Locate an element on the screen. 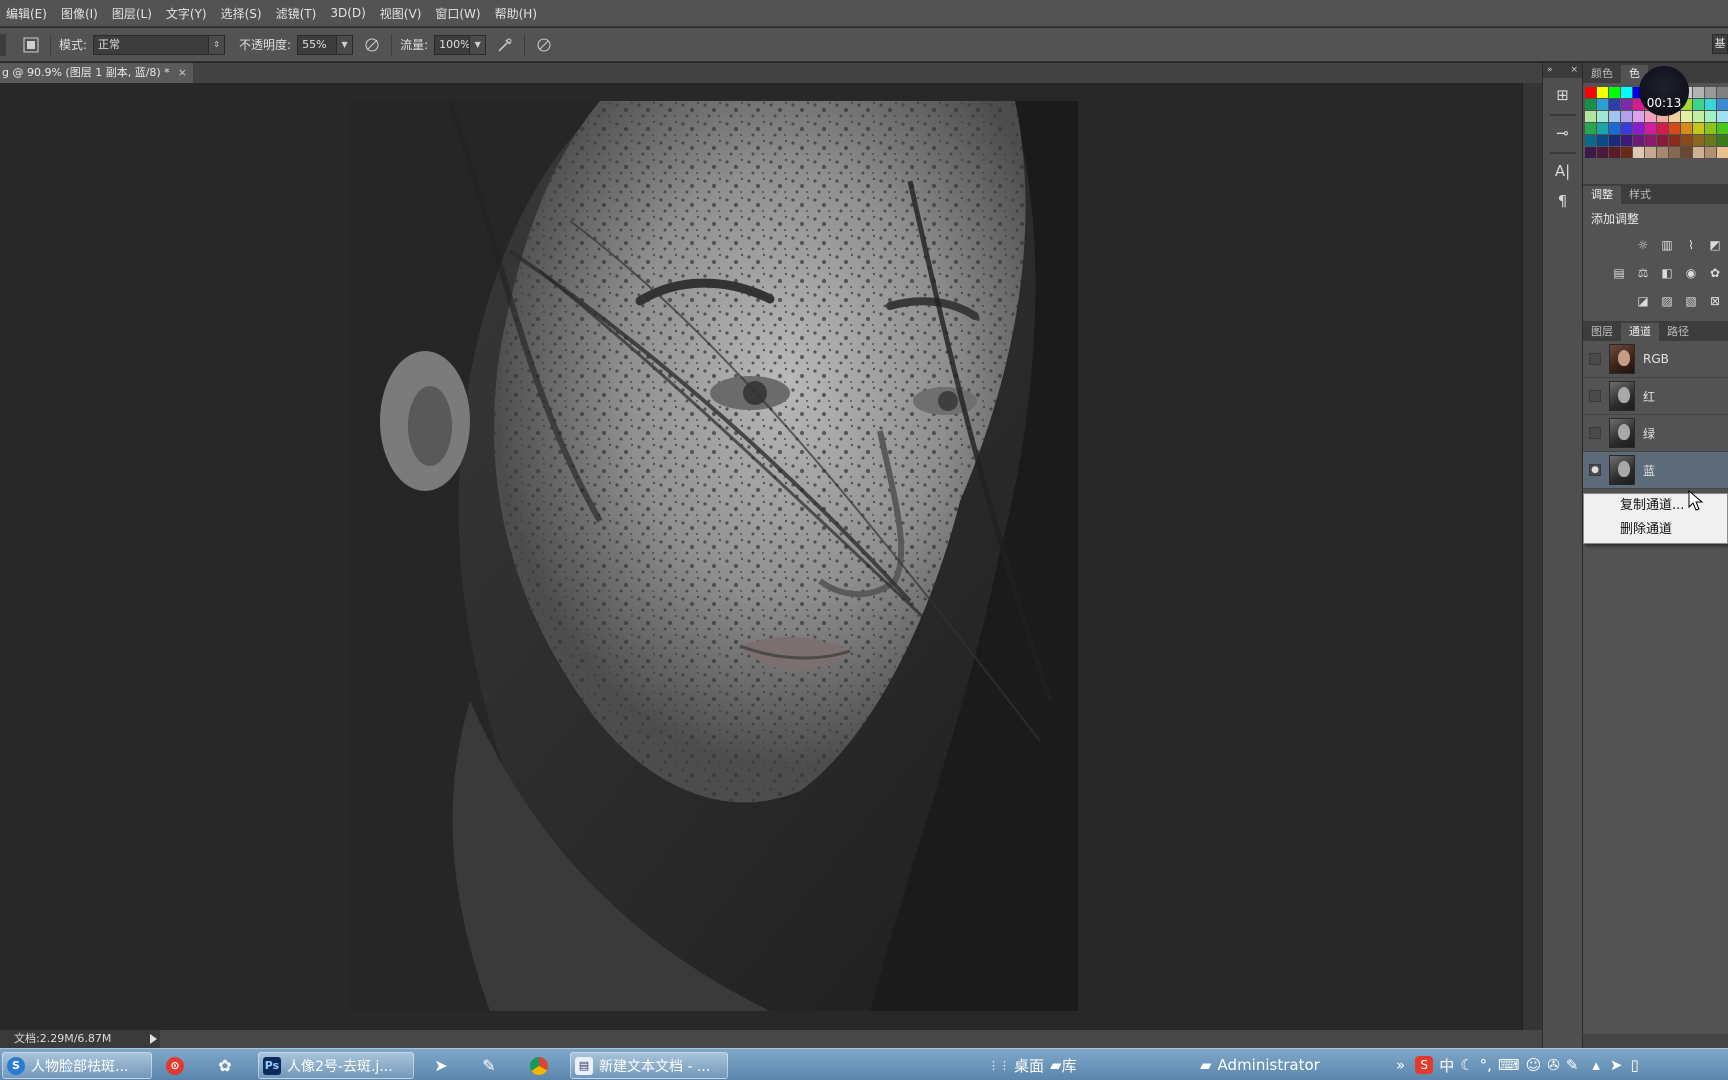 The height and width of the screenshot is (1080, 1728). channel-row-red: 红 is located at coordinates (1655, 396).